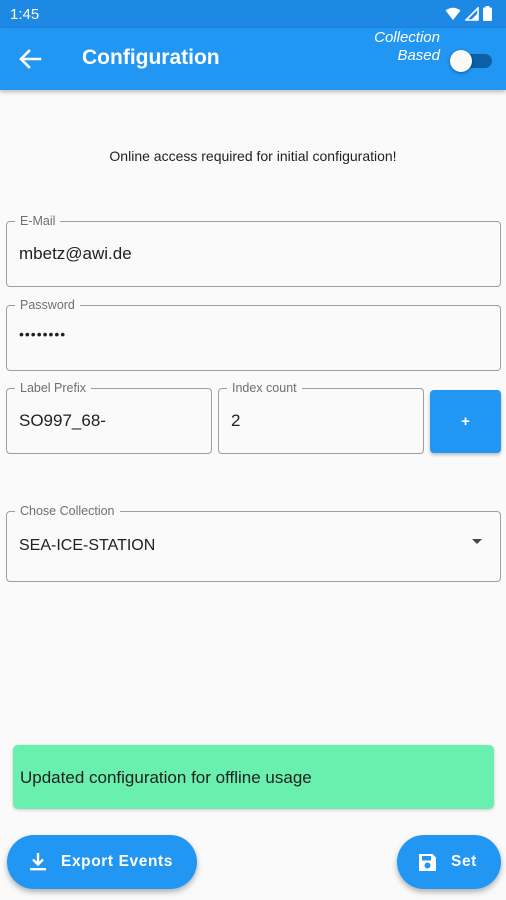 This screenshot has width=506, height=900. I want to click on set-button: Set, so click(449, 862).